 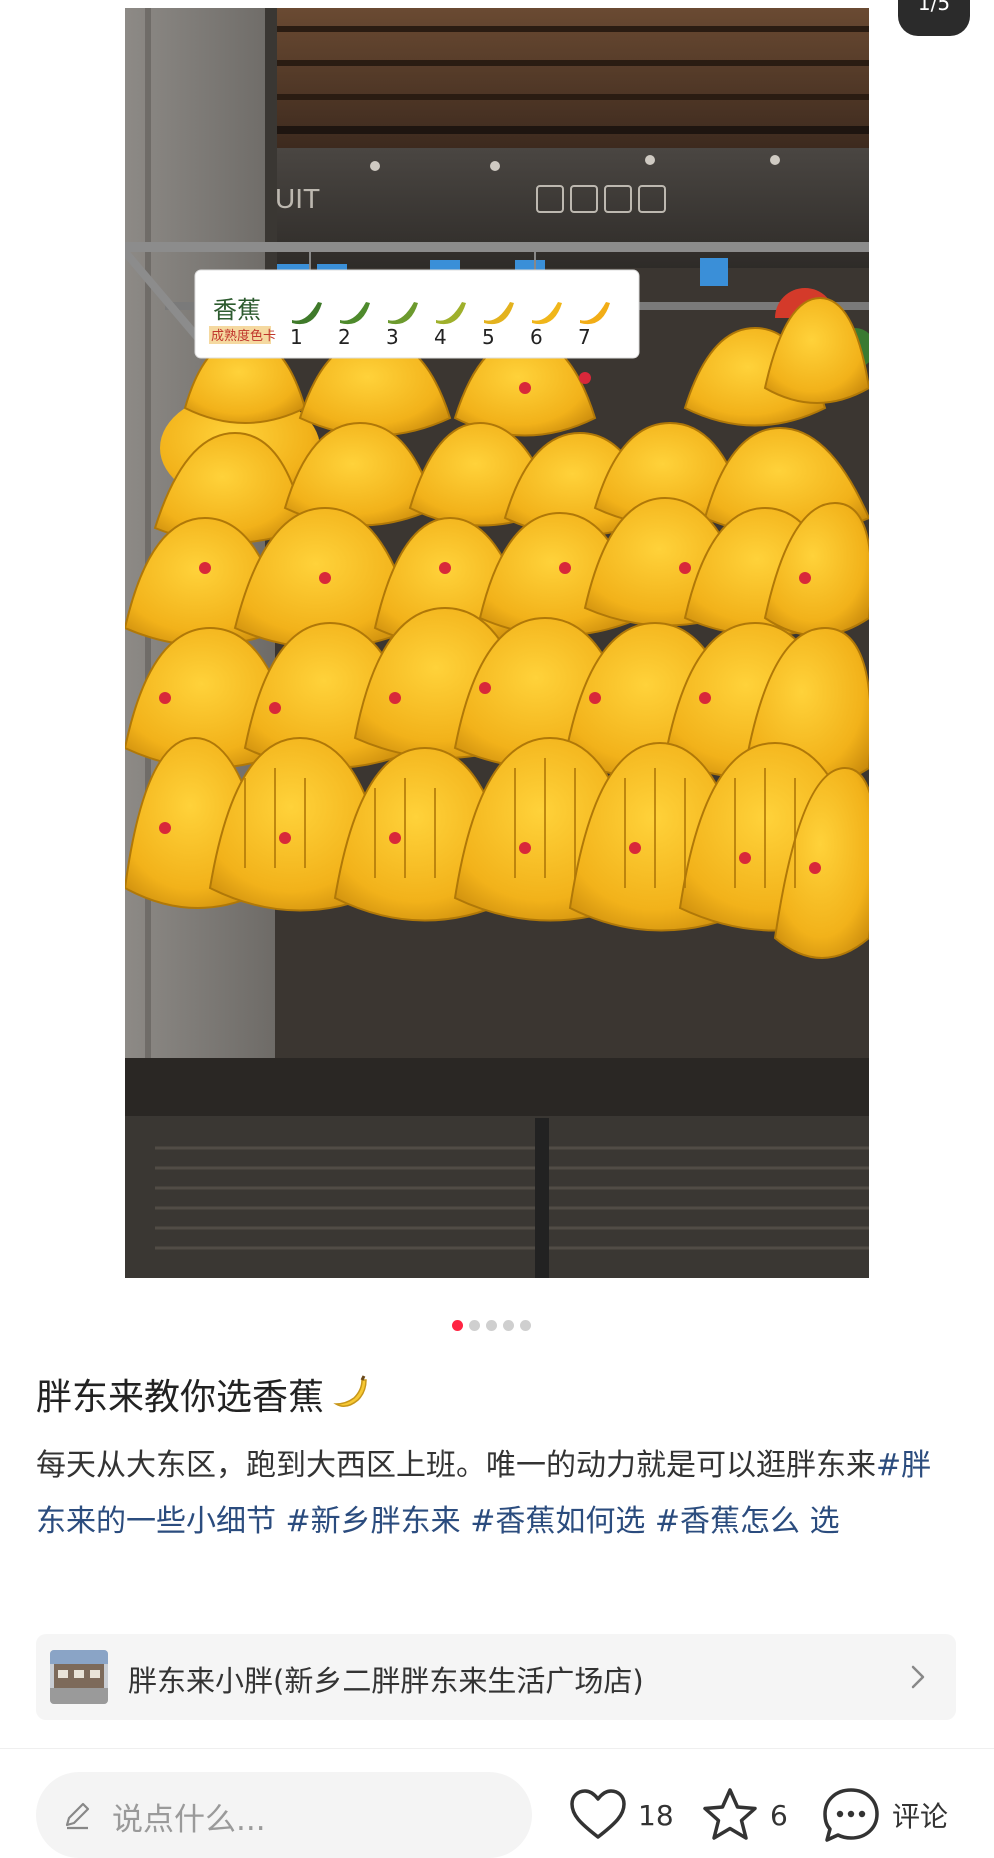 I want to click on hashtag-link: #新乡胖东来, so click(x=373, y=1521).